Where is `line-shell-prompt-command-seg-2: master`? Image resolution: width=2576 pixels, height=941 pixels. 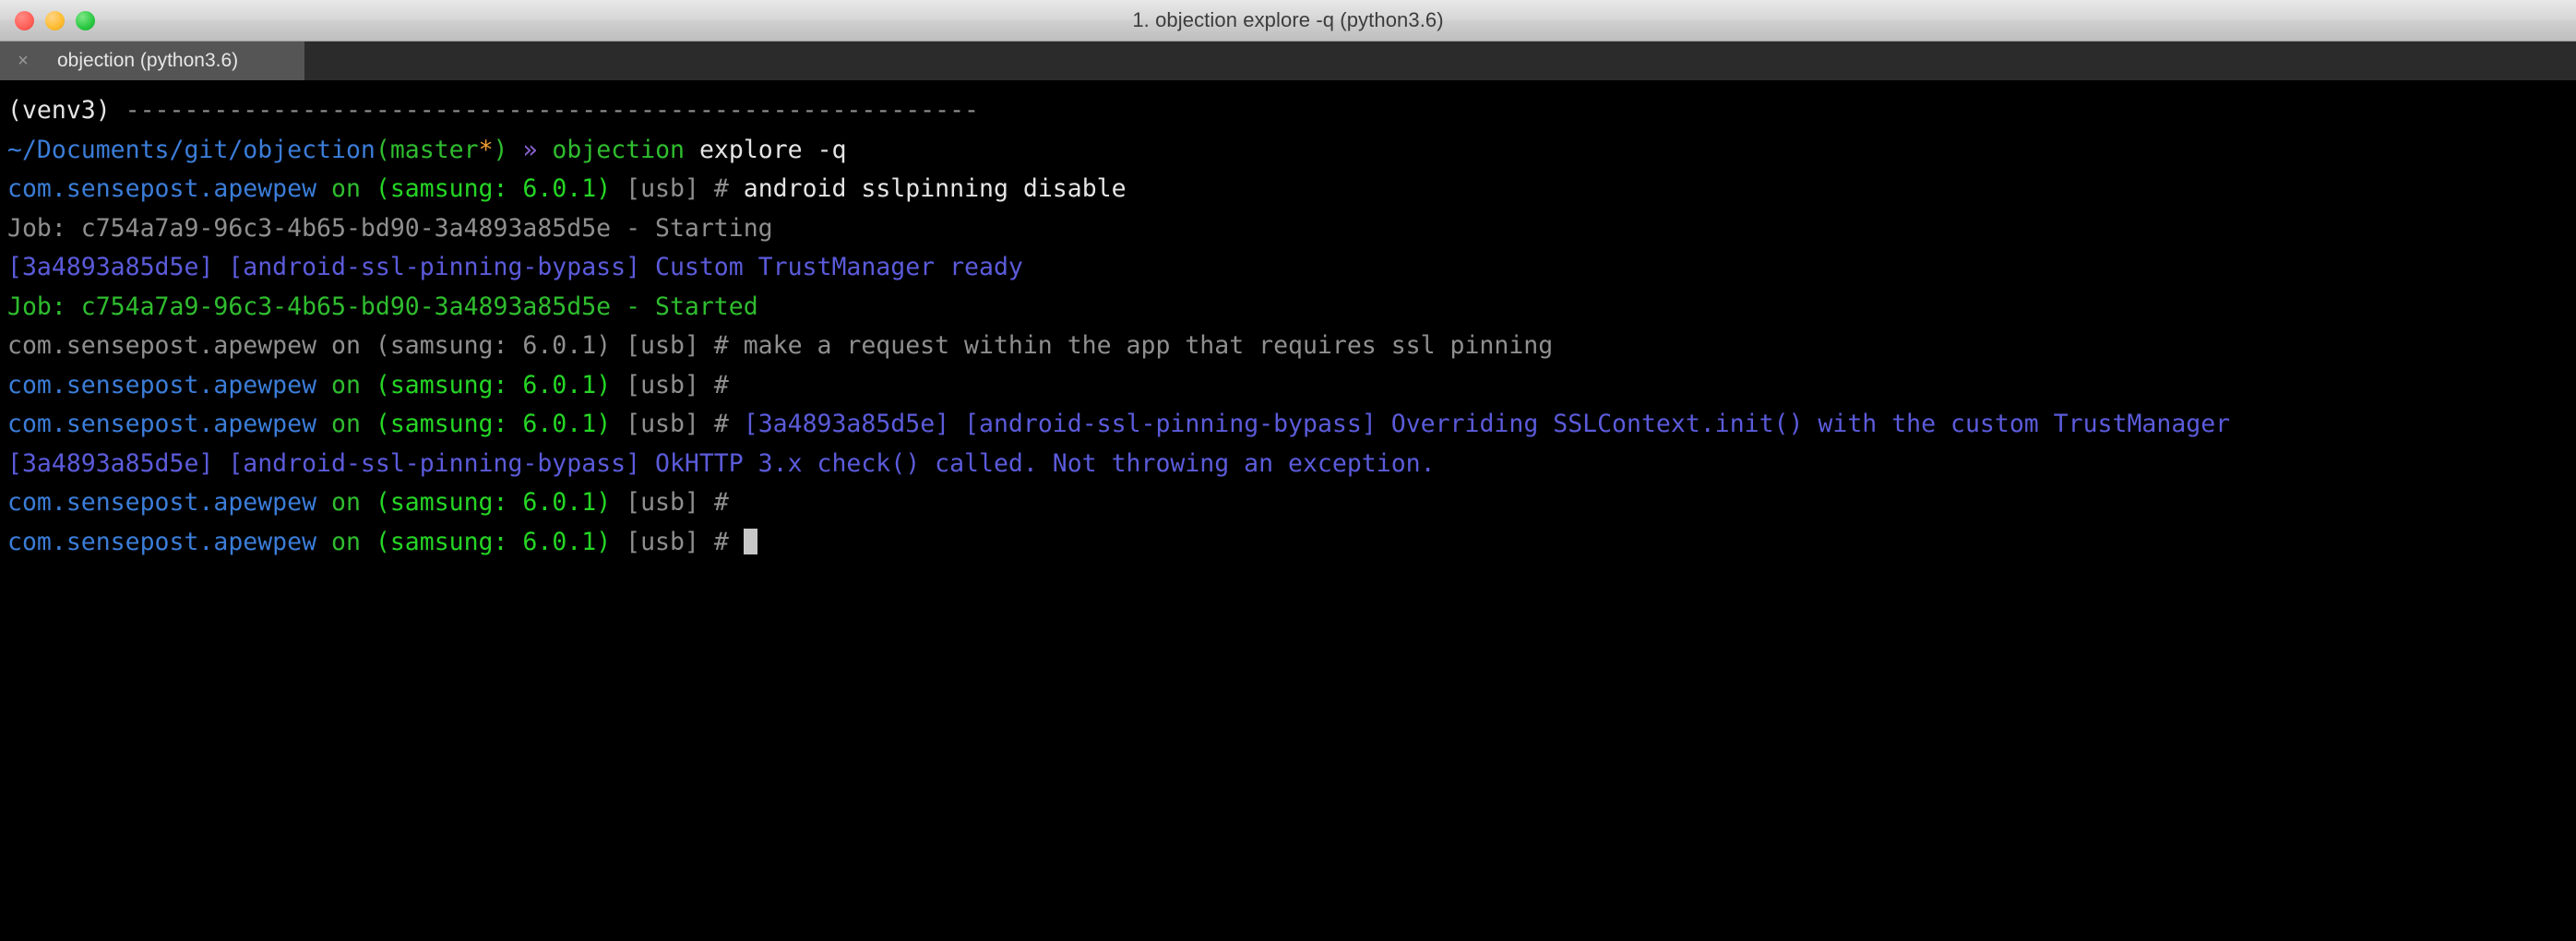
line-shell-prompt-command-seg-2: master is located at coordinates (434, 149).